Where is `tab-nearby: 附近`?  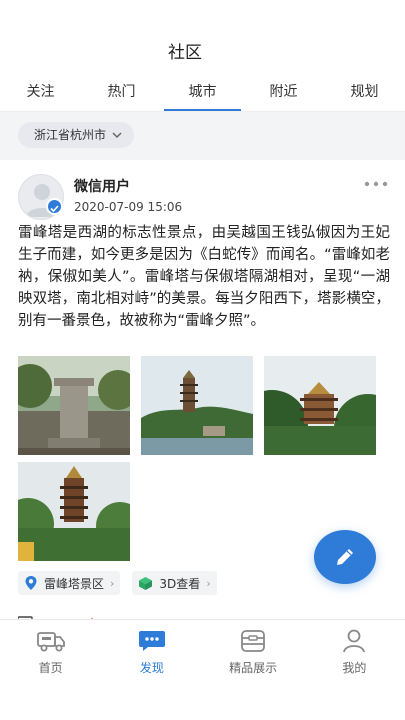 tab-nearby: 附近 is located at coordinates (283, 92).